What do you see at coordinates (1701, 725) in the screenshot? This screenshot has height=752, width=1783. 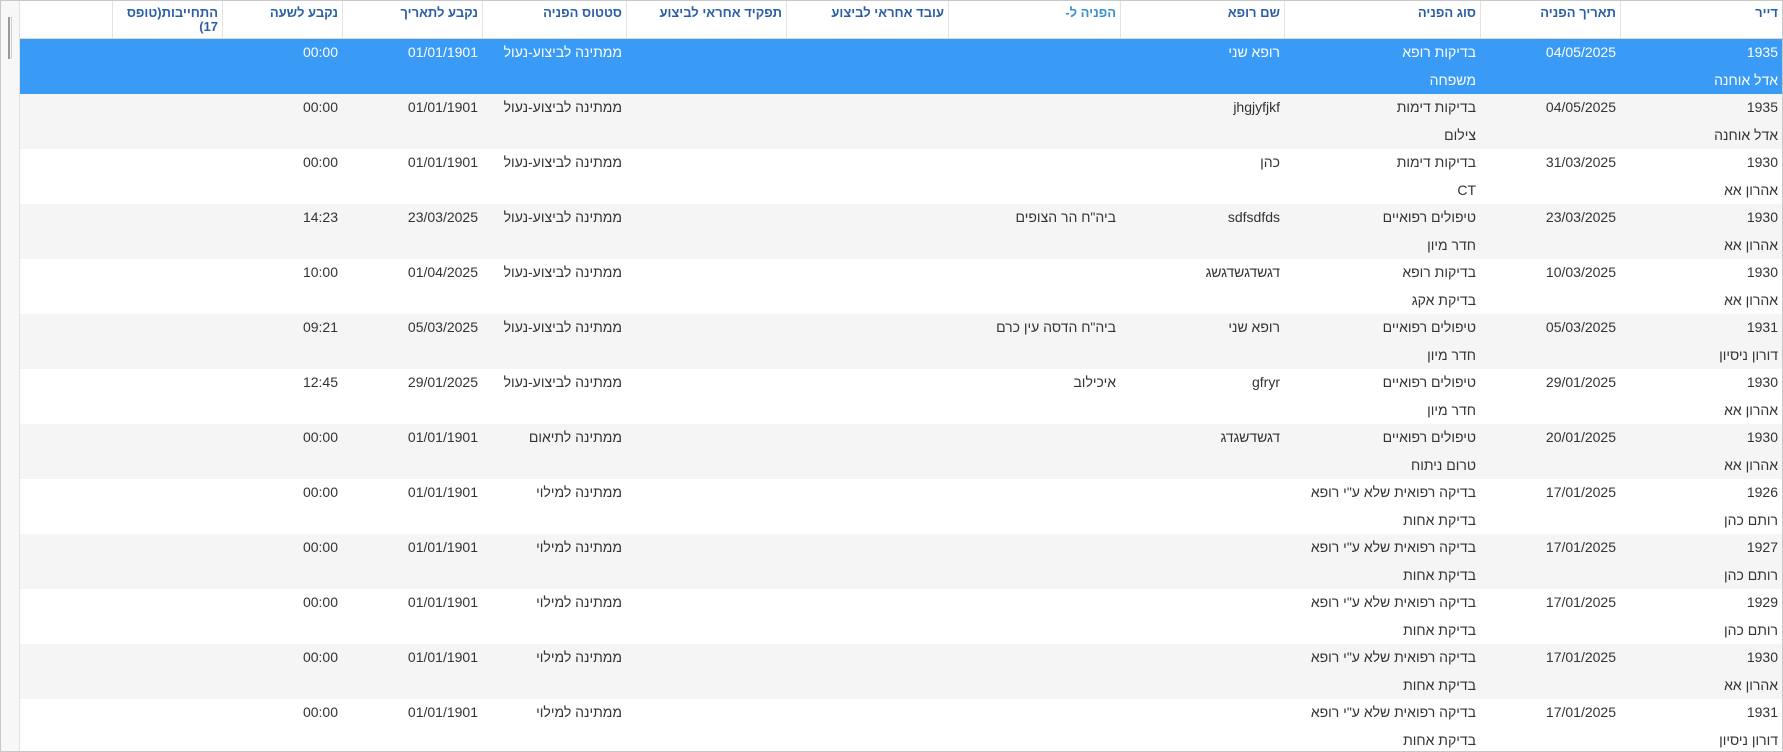 I see `cell-dayar: 1931 דורון ניסיון` at bounding box center [1701, 725].